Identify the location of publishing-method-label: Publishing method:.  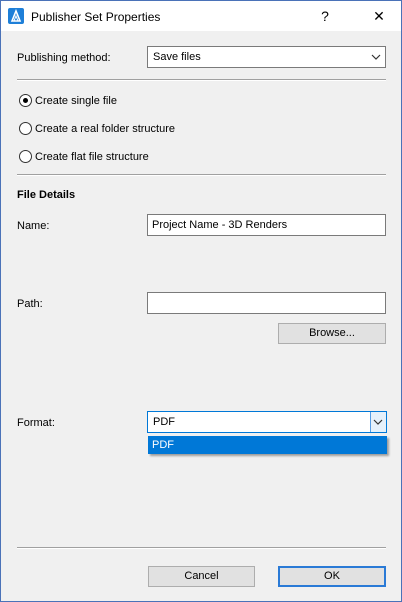
(64, 58).